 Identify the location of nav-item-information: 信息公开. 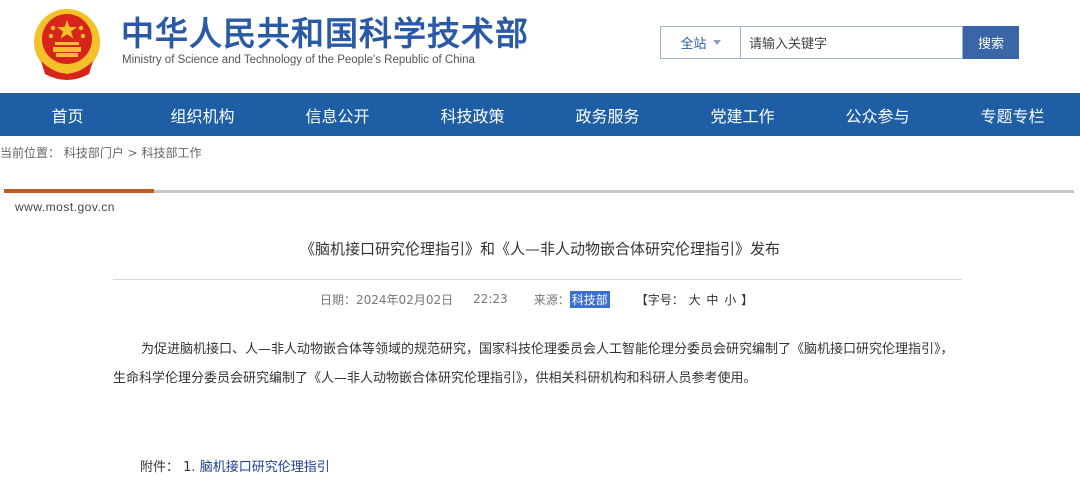
(337, 114).